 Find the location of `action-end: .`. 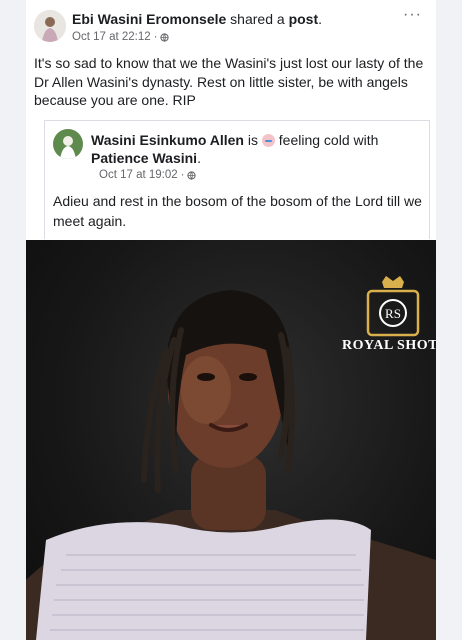

action-end: . is located at coordinates (320, 19).